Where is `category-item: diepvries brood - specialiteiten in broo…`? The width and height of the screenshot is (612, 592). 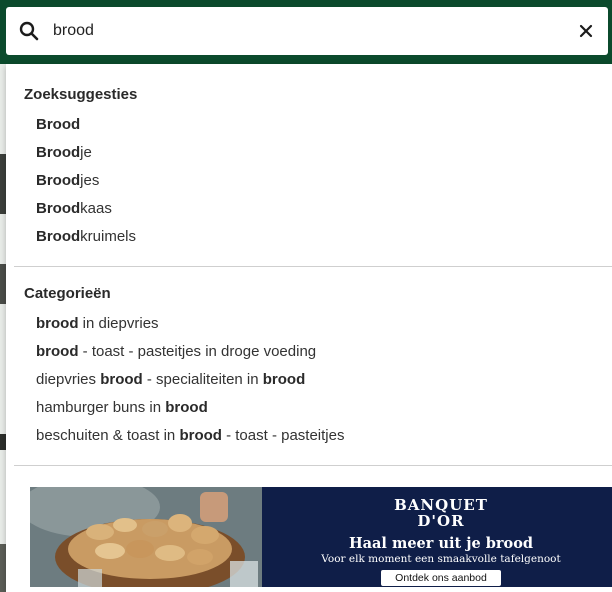 category-item: diepvries brood - specialiteiten in broo… is located at coordinates (318, 380).